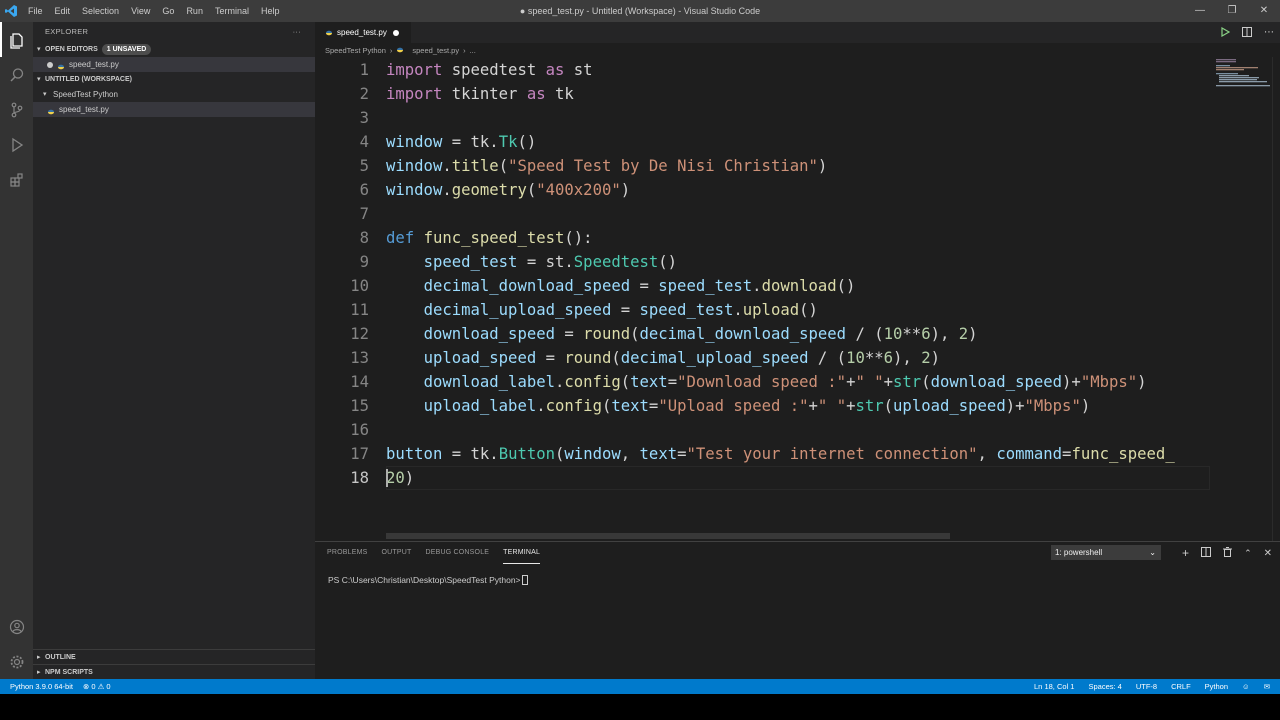  I want to click on run-file-icon, so click(1225, 33).